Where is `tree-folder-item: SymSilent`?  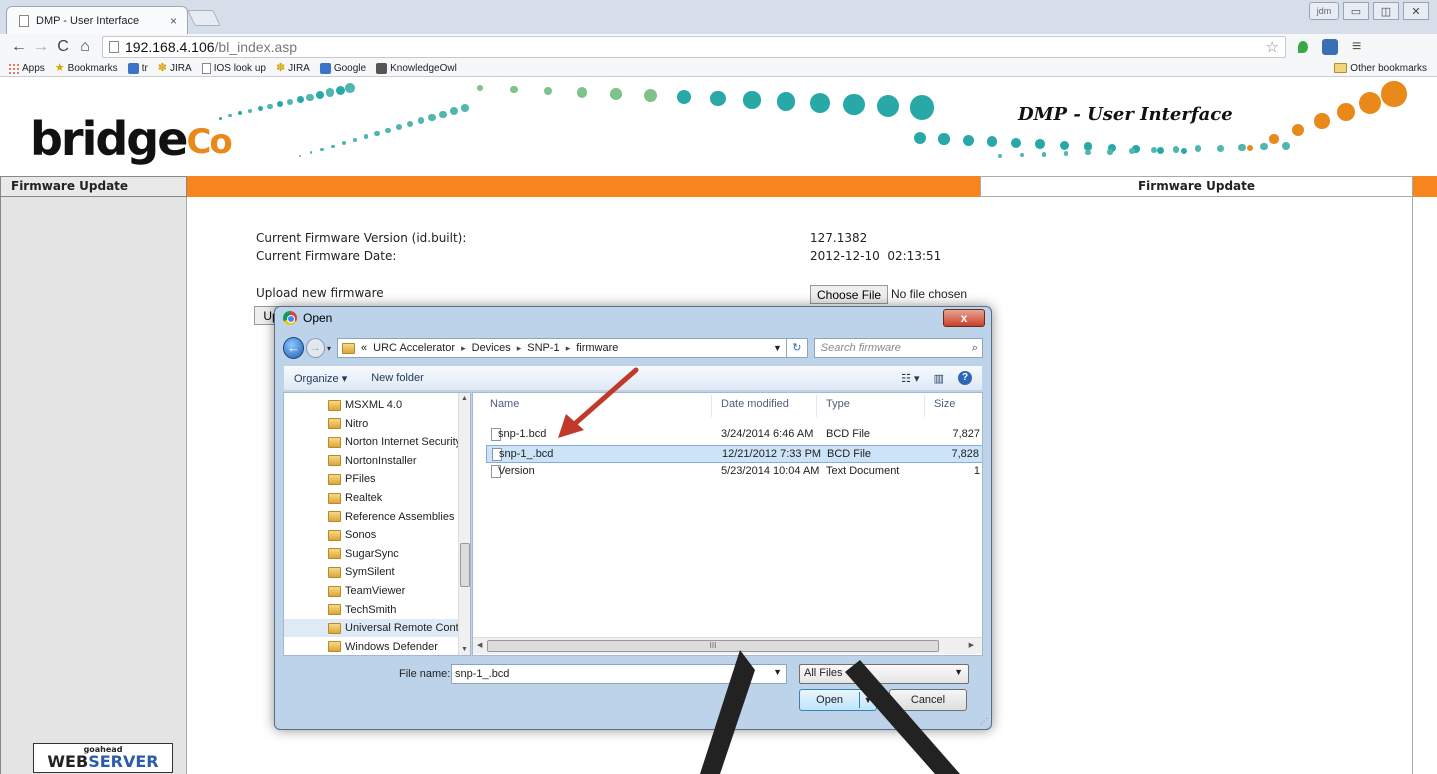 tree-folder-item: SymSilent is located at coordinates (399, 572).